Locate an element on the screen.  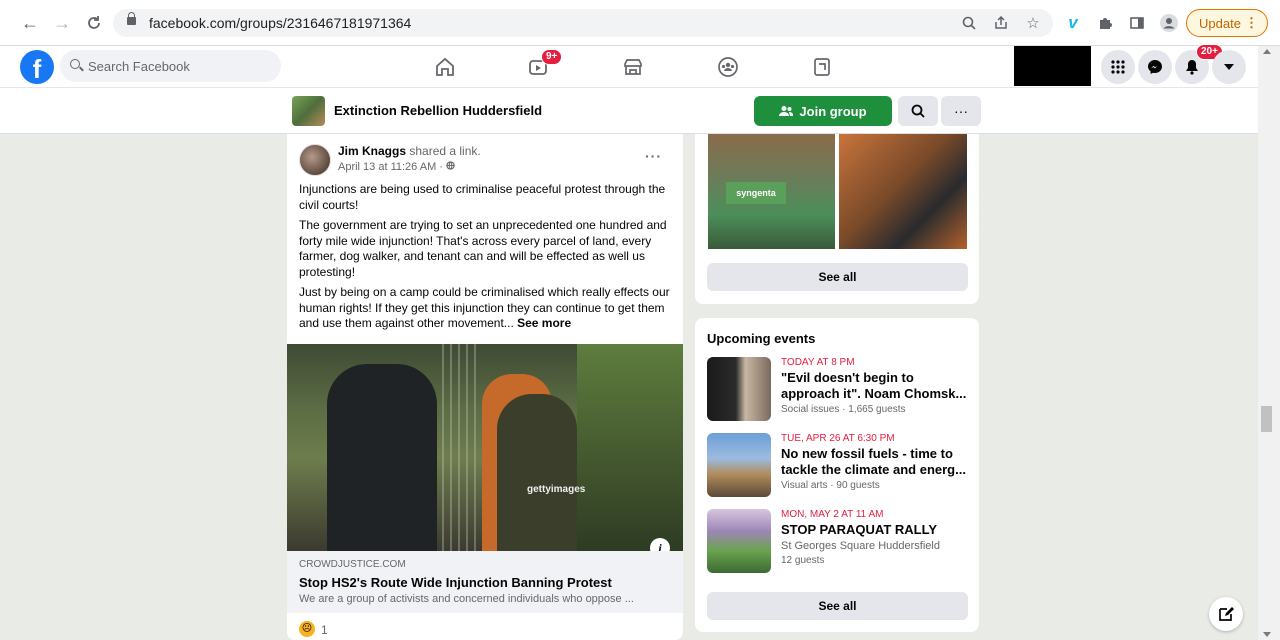
reload-icon is located at coordinates (94, 23).